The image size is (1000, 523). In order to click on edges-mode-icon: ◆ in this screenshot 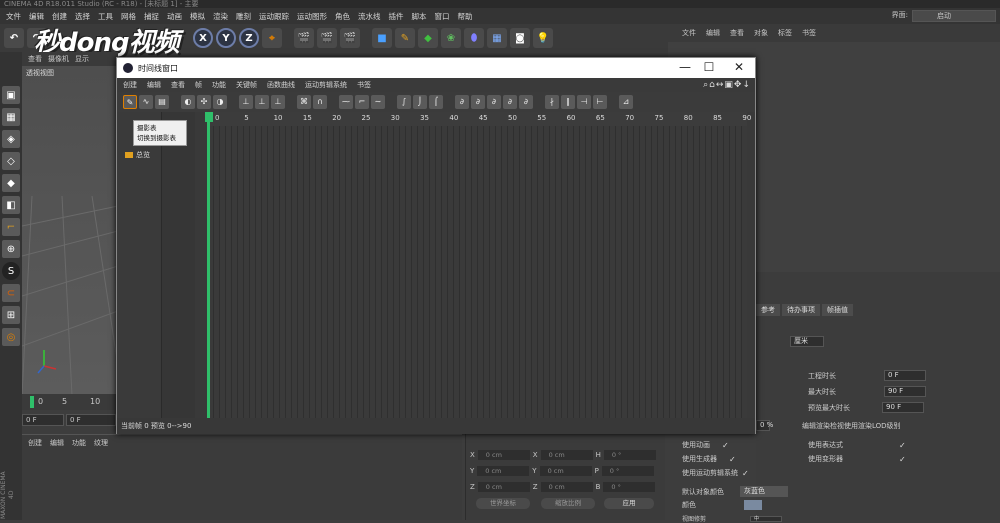, I will do `click(11, 183)`.